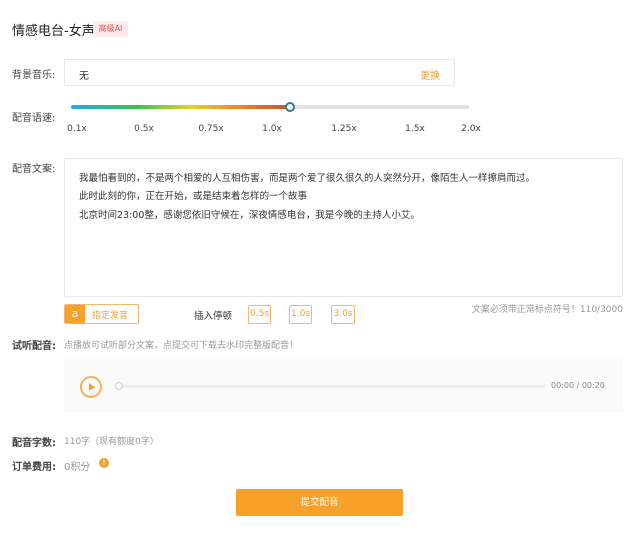  Describe the element at coordinates (249, 215) in the screenshot. I see `script-line: 北京时间23:00整，感谢您依旧守候在，深夜情感电台，我是今晚的主持人小艾。` at that location.